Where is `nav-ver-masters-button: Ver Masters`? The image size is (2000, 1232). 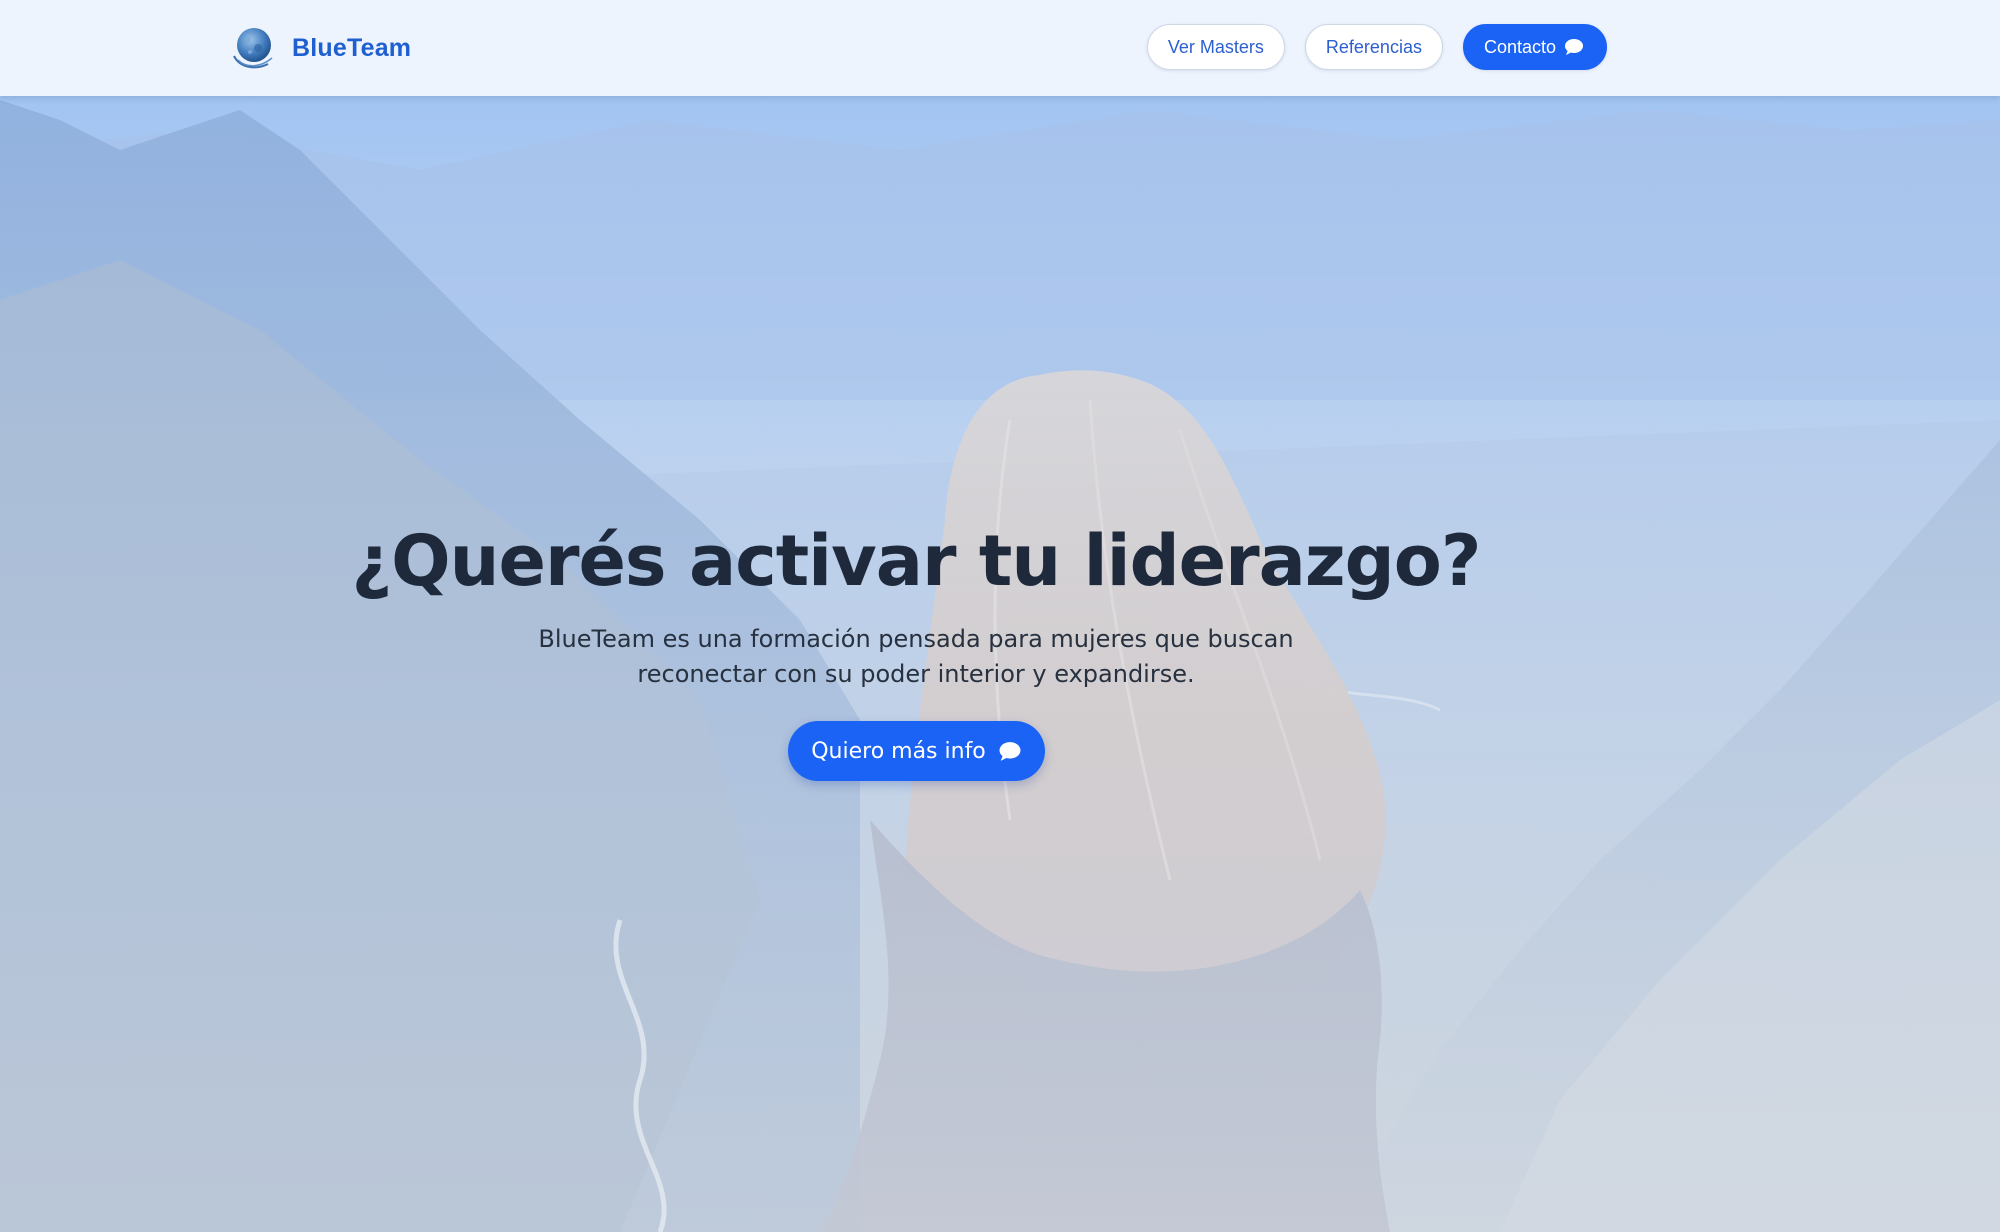 nav-ver-masters-button: Ver Masters is located at coordinates (1215, 47).